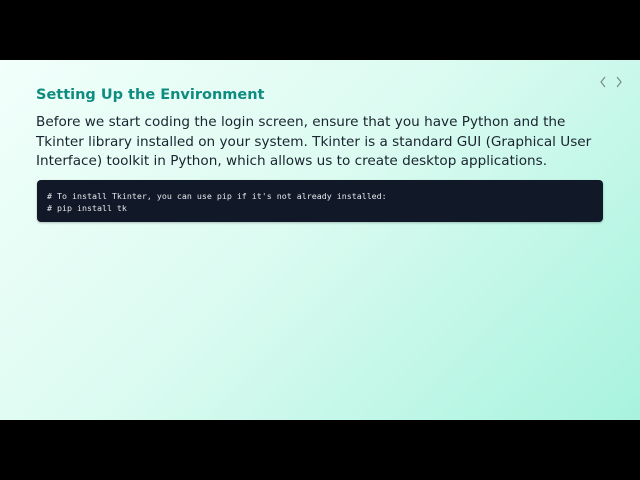 Image resolution: width=640 pixels, height=480 pixels. I want to click on next-slide-button, so click(619, 82).